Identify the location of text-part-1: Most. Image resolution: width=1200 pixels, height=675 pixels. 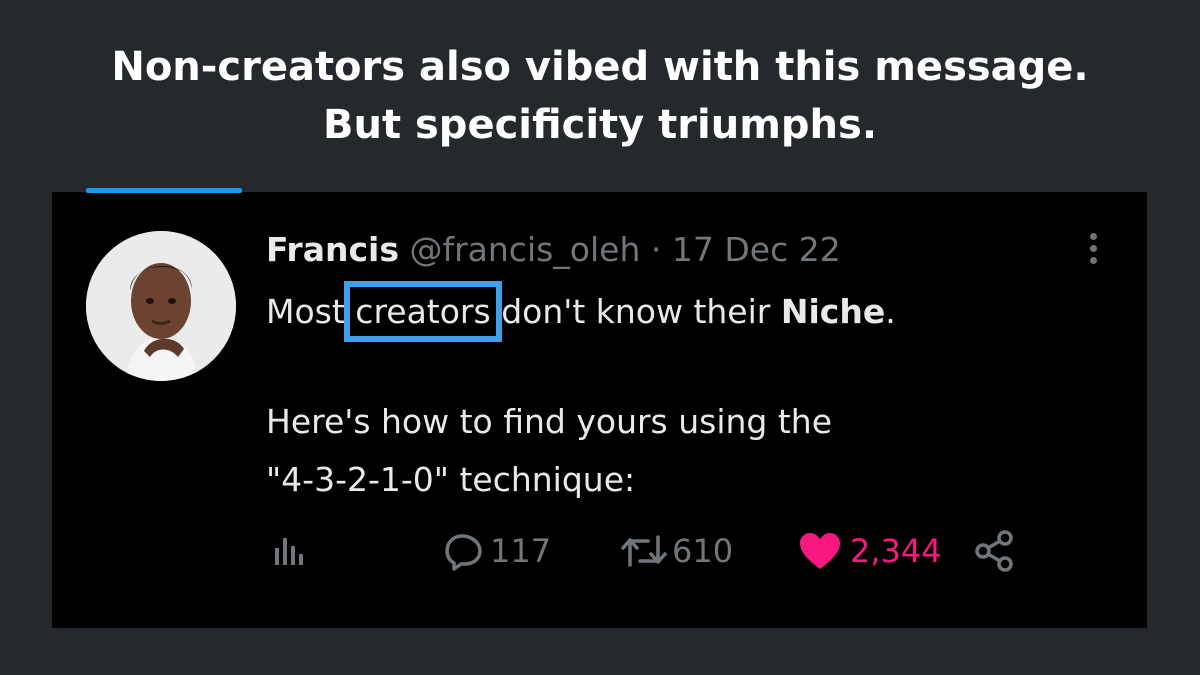
(311, 311).